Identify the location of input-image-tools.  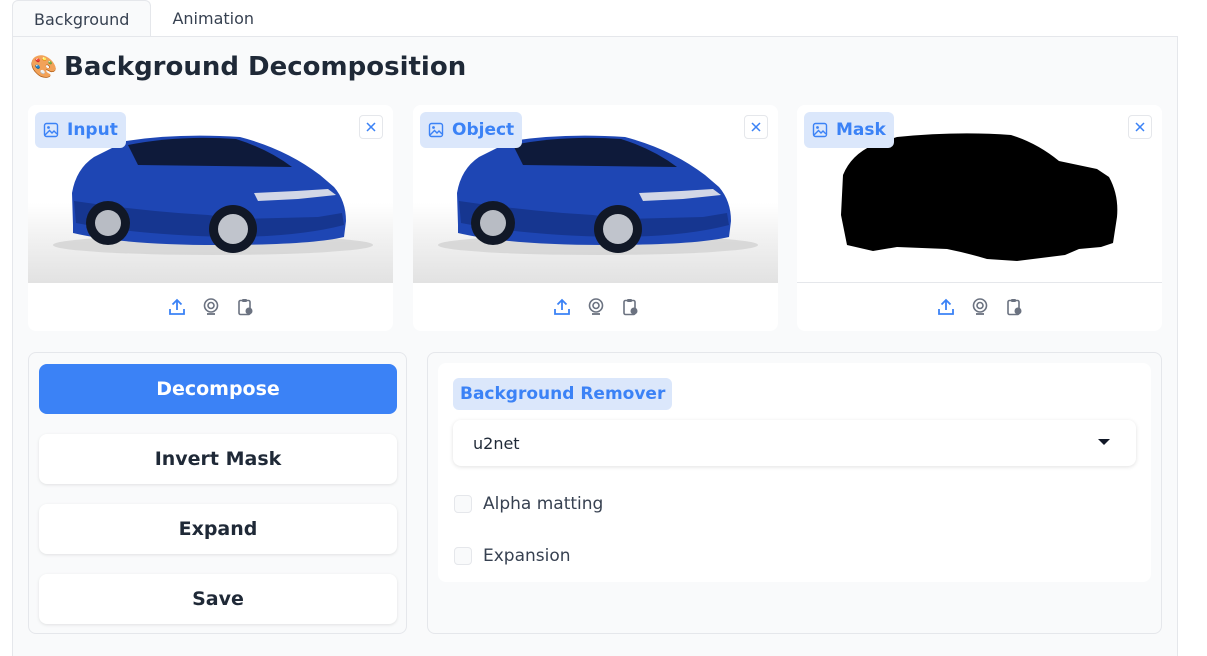
(210, 307).